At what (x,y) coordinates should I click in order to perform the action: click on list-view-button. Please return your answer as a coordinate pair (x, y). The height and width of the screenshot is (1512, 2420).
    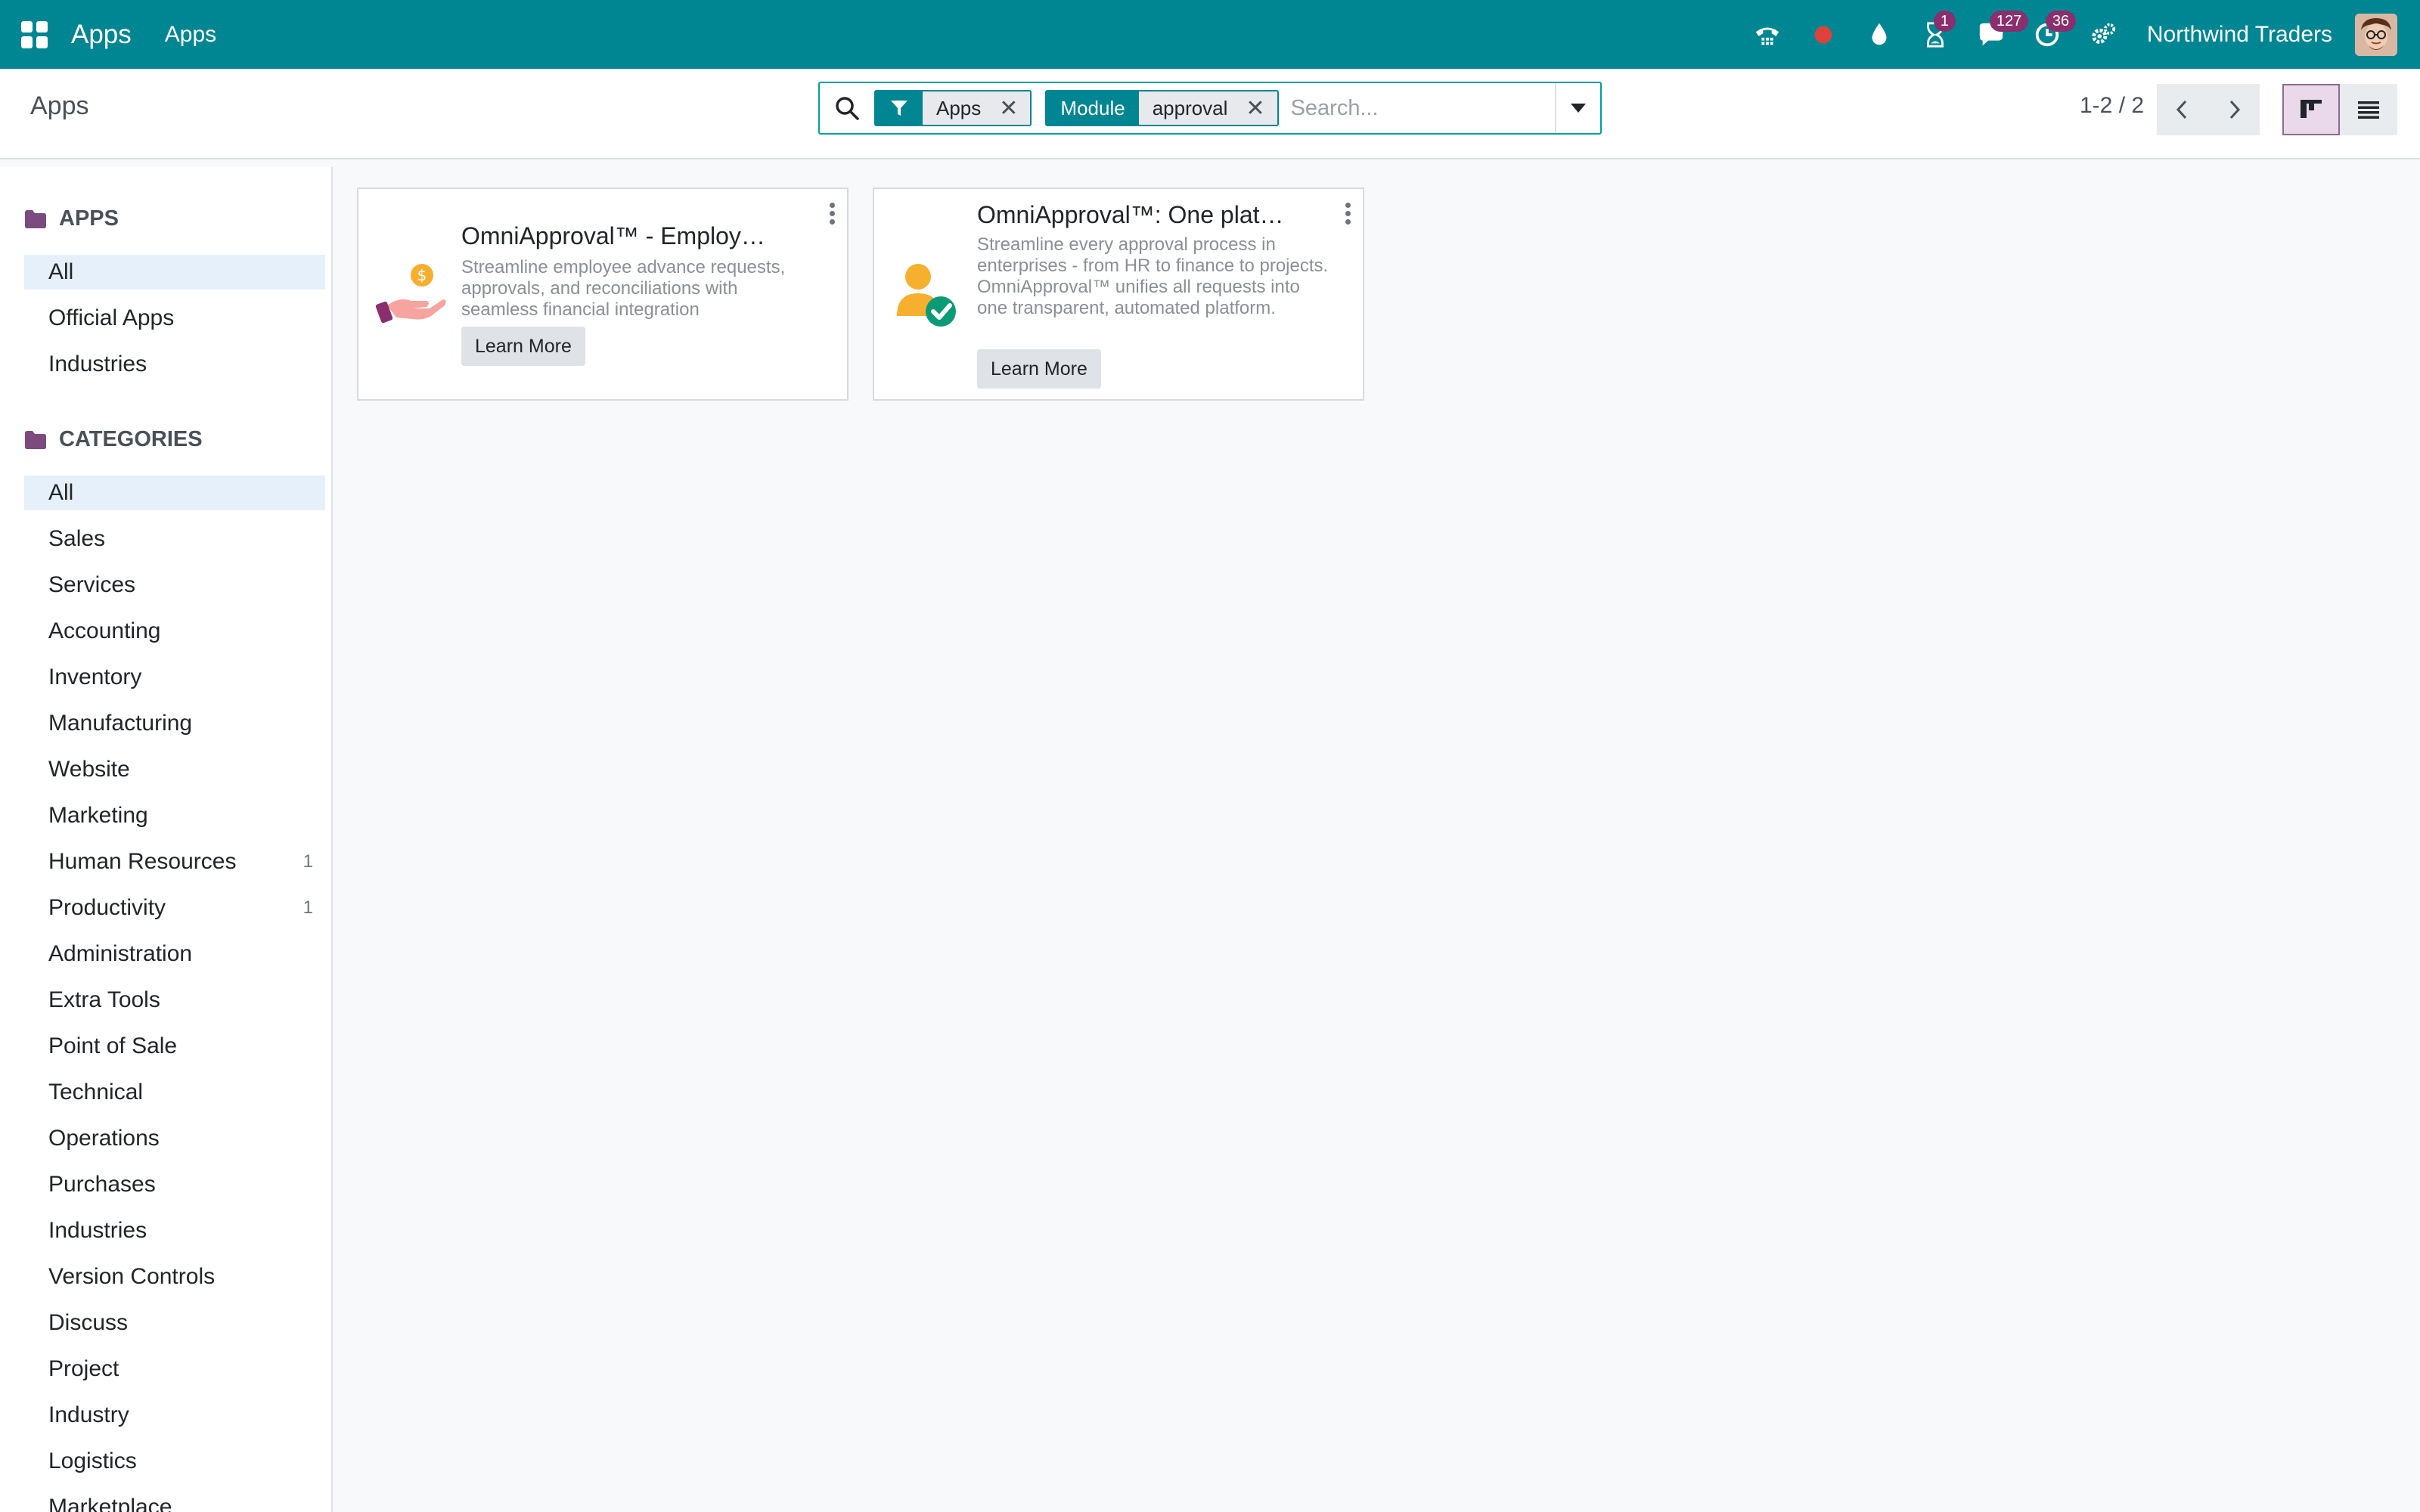
    Looking at the image, I should click on (2368, 109).